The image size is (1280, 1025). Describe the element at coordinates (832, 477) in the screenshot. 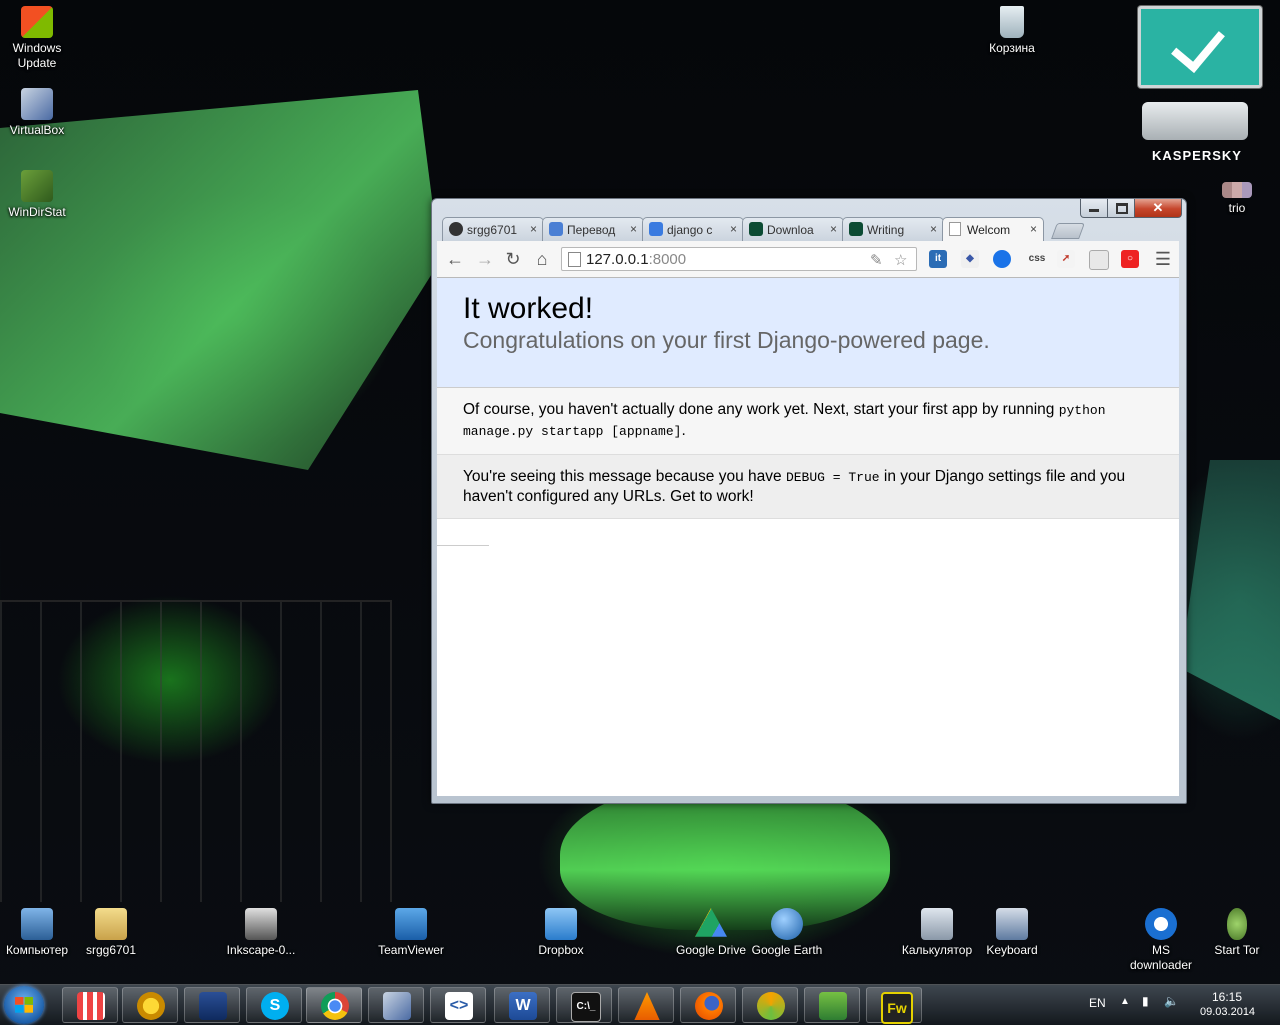

I see `explanation-code: DEBUG = True` at that location.